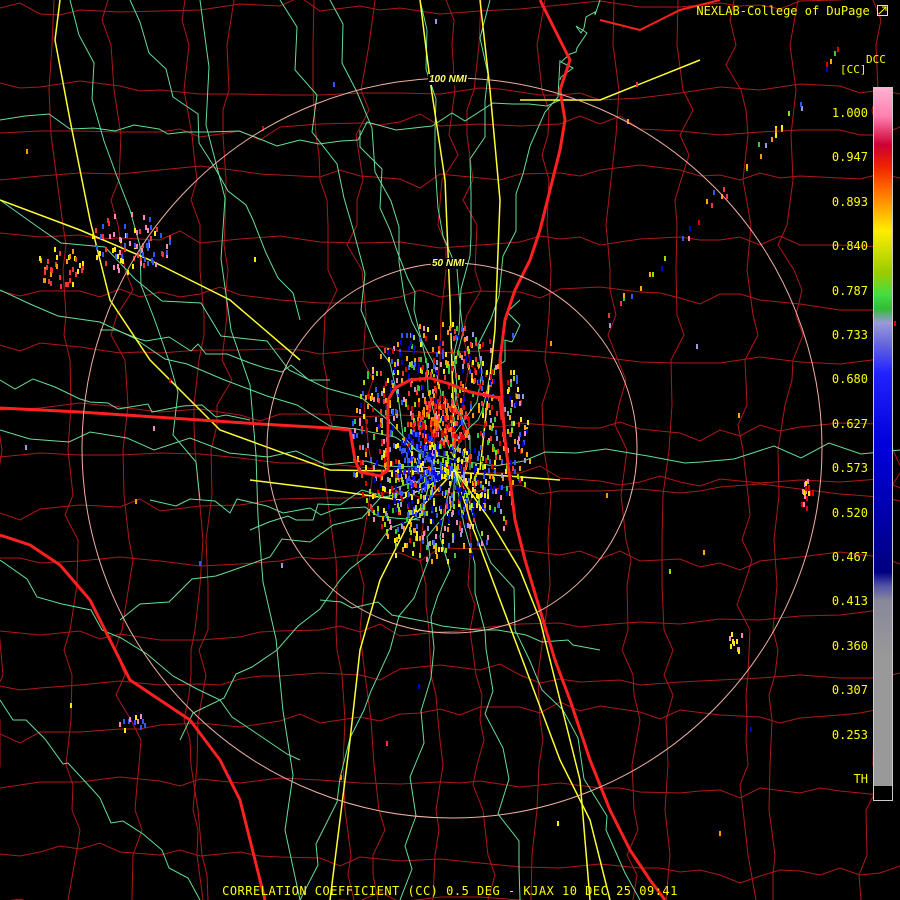 Image resolution: width=900 pixels, height=900 pixels. Describe the element at coordinates (783, 11) in the screenshot. I see `credit-text: NEXLAB-College of DuPage` at that location.